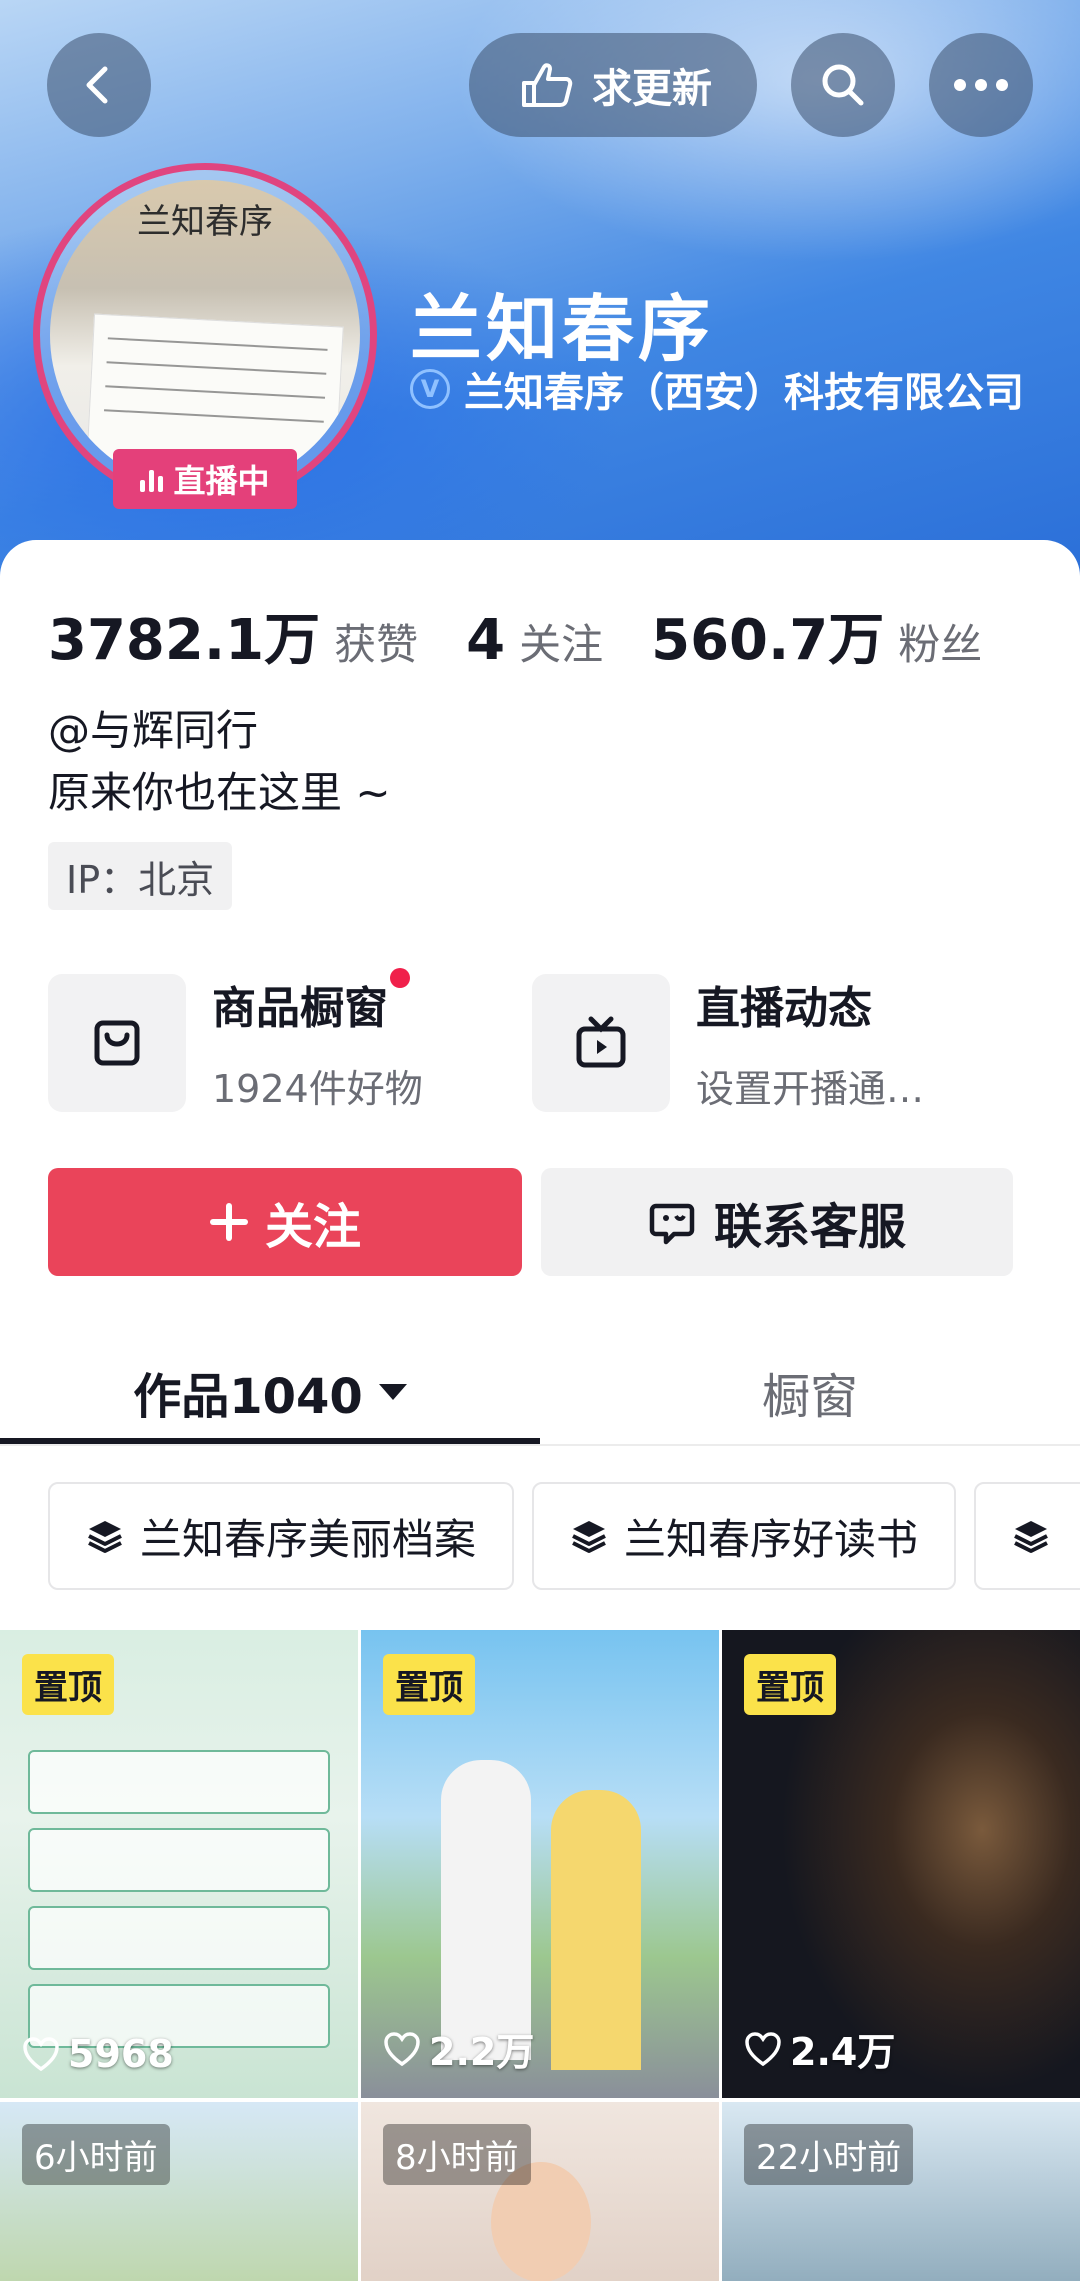  I want to click on likes-label: 获赞, so click(376, 644).